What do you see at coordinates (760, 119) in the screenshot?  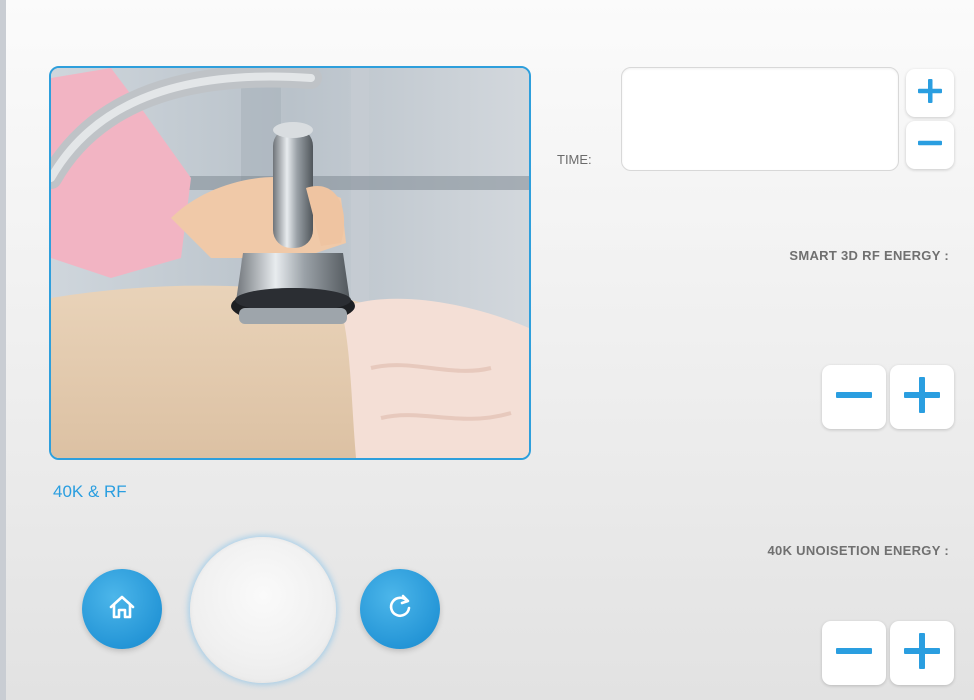 I see `time-display` at bounding box center [760, 119].